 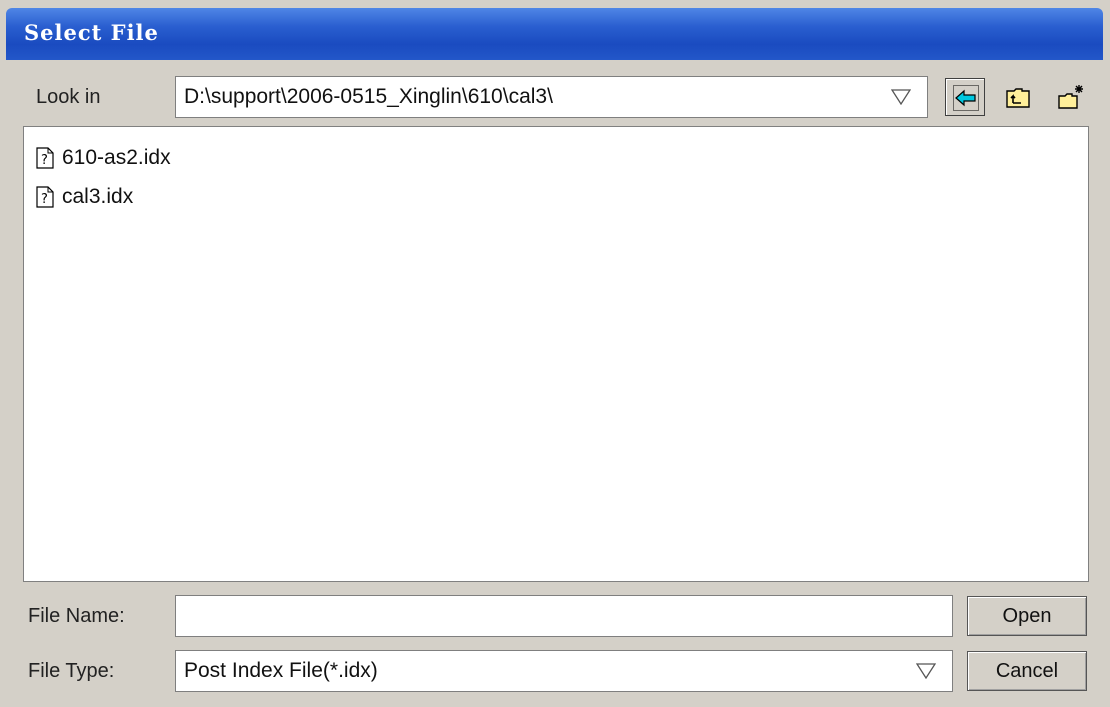 I want to click on look-in-label: Look in, so click(x=68, y=97).